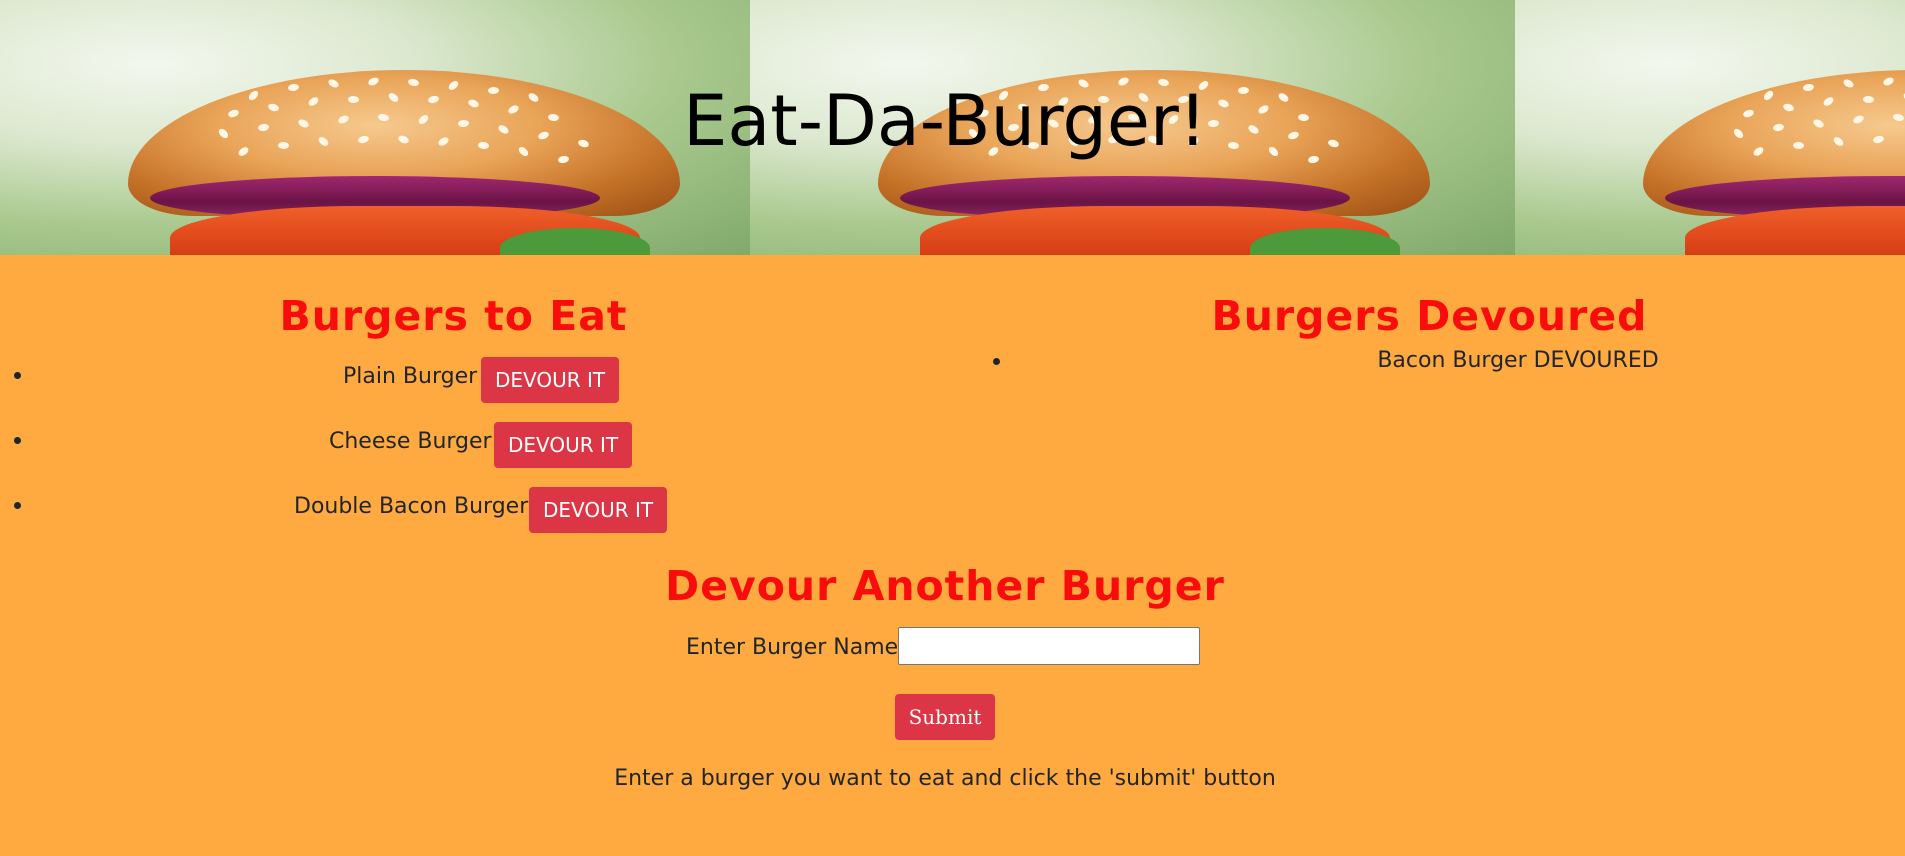 This screenshot has width=1905, height=856. What do you see at coordinates (945, 586) in the screenshot?
I see `form-heading: Devour Another Burger` at bounding box center [945, 586].